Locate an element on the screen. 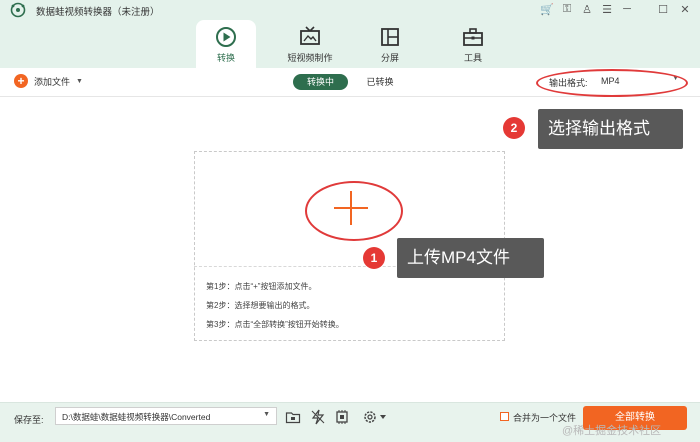 The image size is (700, 442). annotation-oval-format is located at coordinates (612, 83).